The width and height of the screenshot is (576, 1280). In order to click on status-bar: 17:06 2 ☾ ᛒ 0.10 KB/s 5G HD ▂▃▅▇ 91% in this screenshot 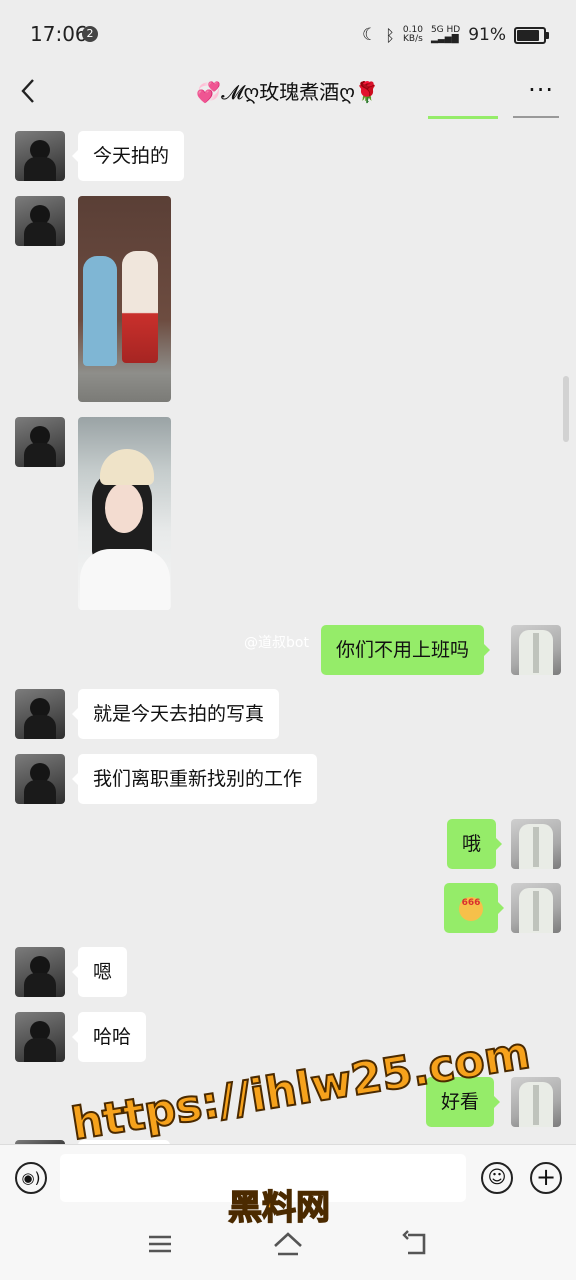, I will do `click(288, 33)`.